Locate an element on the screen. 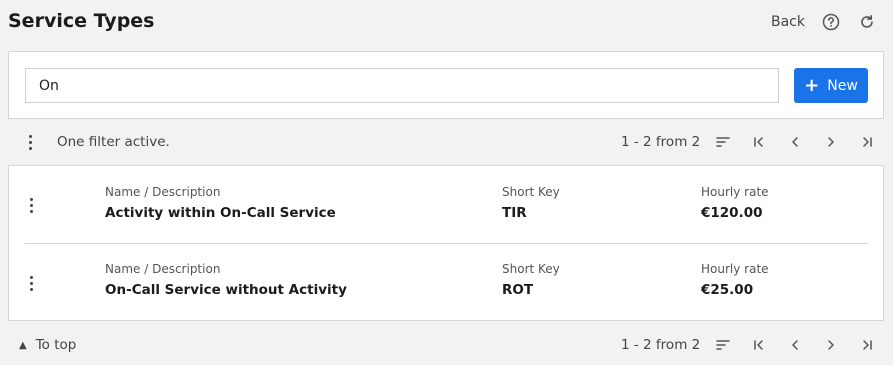  back-link: Back is located at coordinates (788, 22).